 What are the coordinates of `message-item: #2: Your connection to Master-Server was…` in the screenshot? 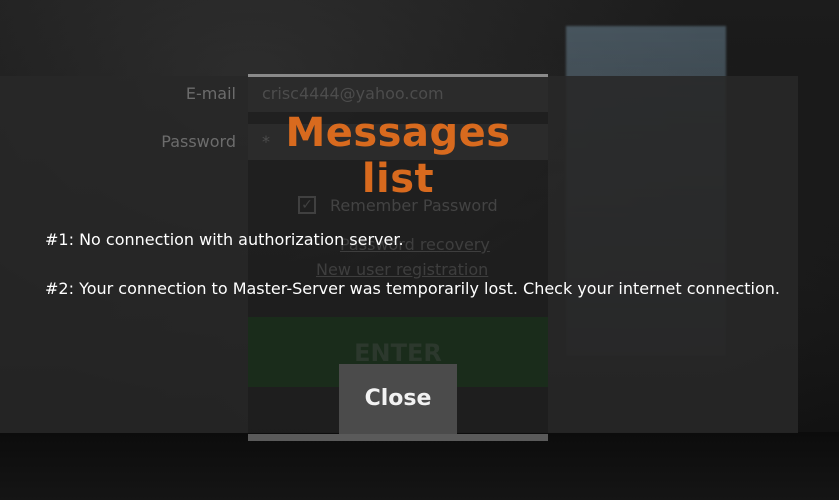 It's located at (412, 288).